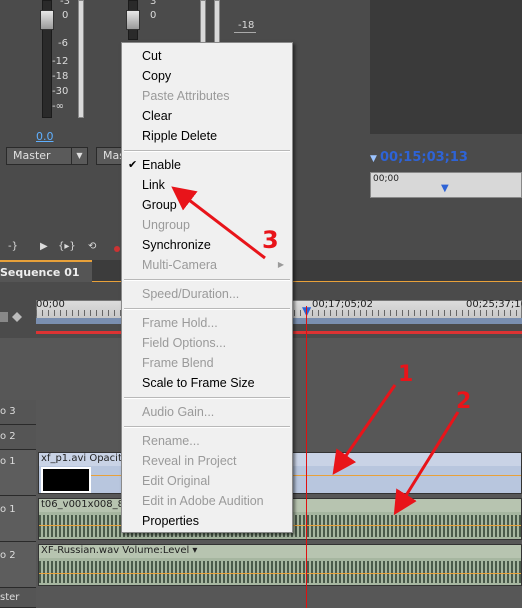  I want to click on track-header-video2: o 2, so click(18, 437).